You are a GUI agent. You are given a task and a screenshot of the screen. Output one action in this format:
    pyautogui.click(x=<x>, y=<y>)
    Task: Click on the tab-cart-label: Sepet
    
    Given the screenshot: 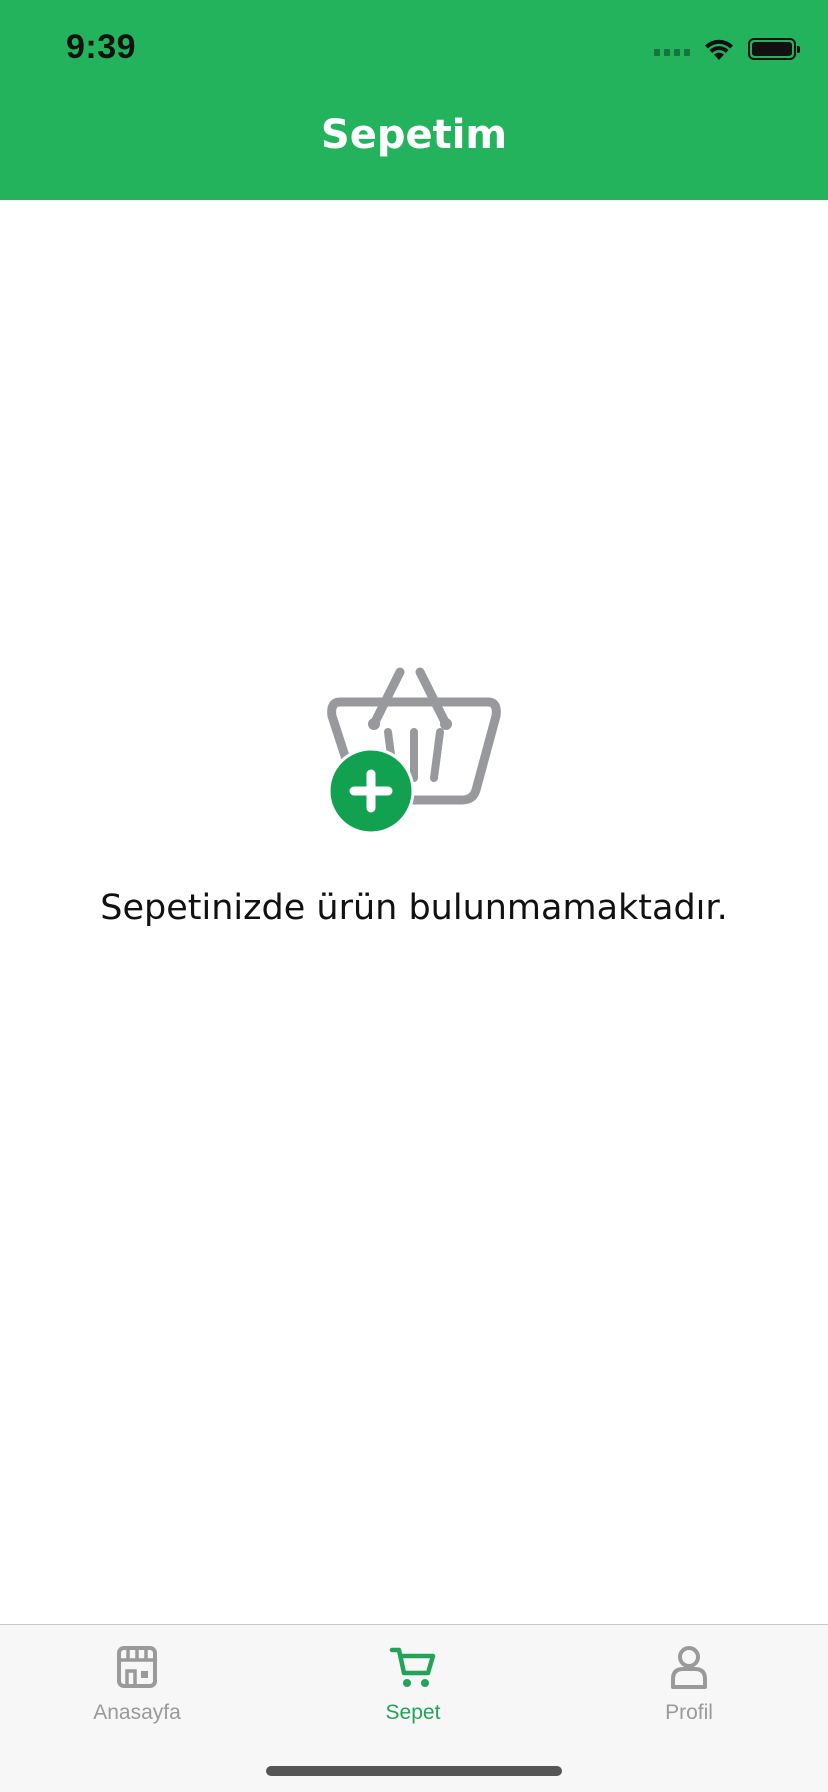 What is the action you would take?
    pyautogui.click(x=413, y=1712)
    